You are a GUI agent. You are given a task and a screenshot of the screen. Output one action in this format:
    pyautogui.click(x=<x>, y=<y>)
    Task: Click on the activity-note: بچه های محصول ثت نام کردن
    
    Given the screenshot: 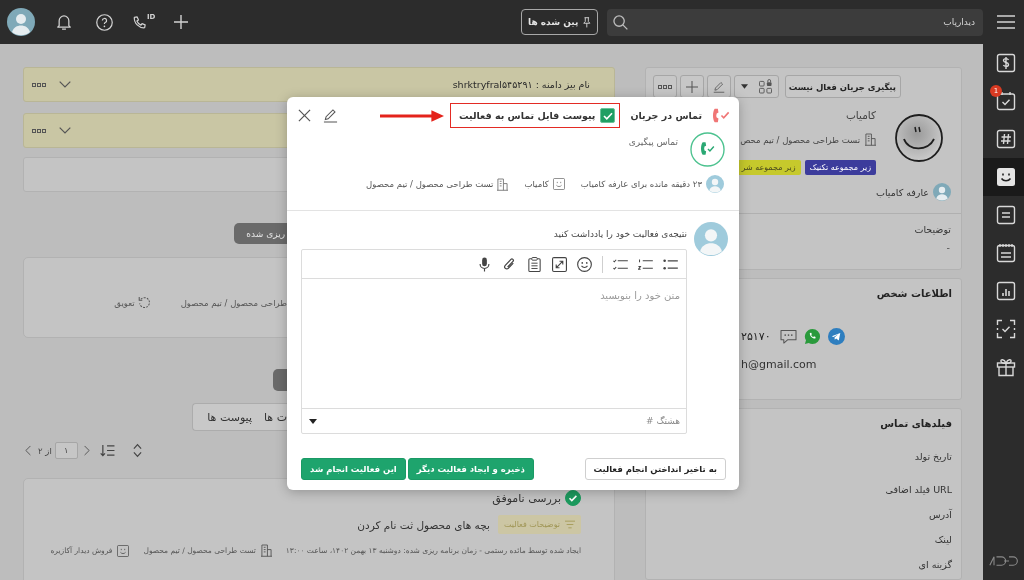 What is the action you would take?
    pyautogui.click(x=423, y=524)
    